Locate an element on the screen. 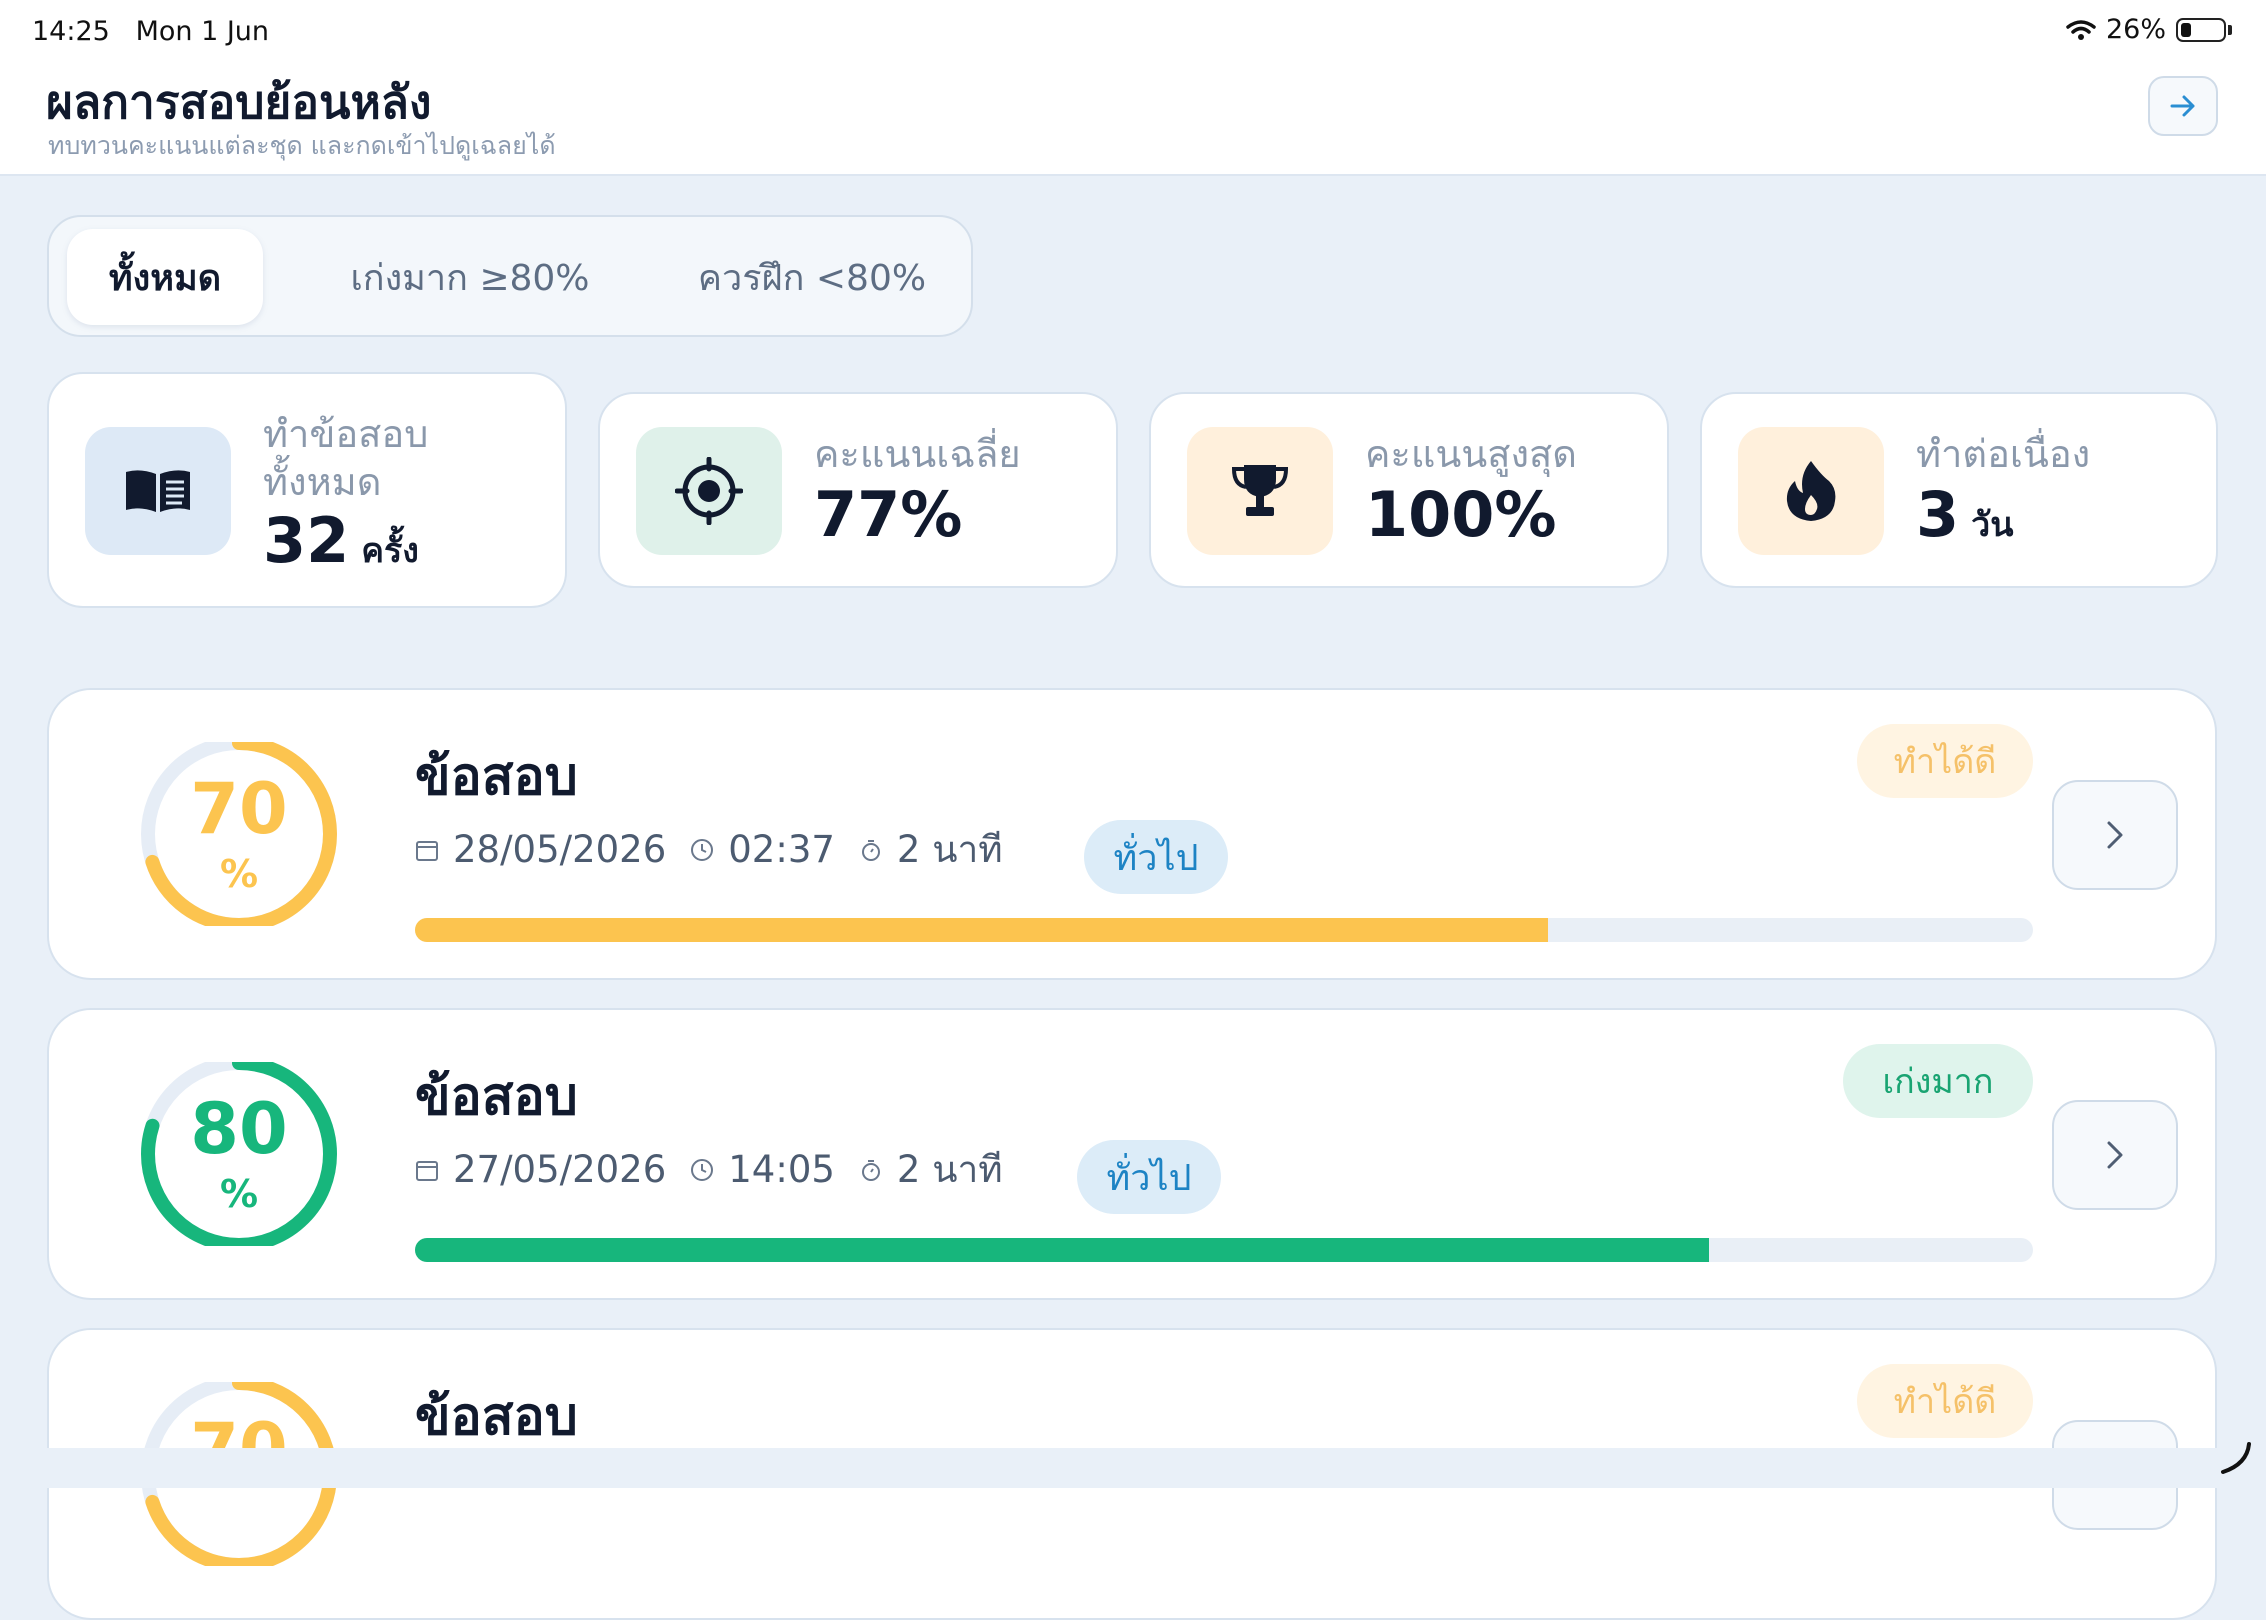 Image resolution: width=2266 pixels, height=1620 pixels. scroll-indicator is located at coordinates (2235, 1462).